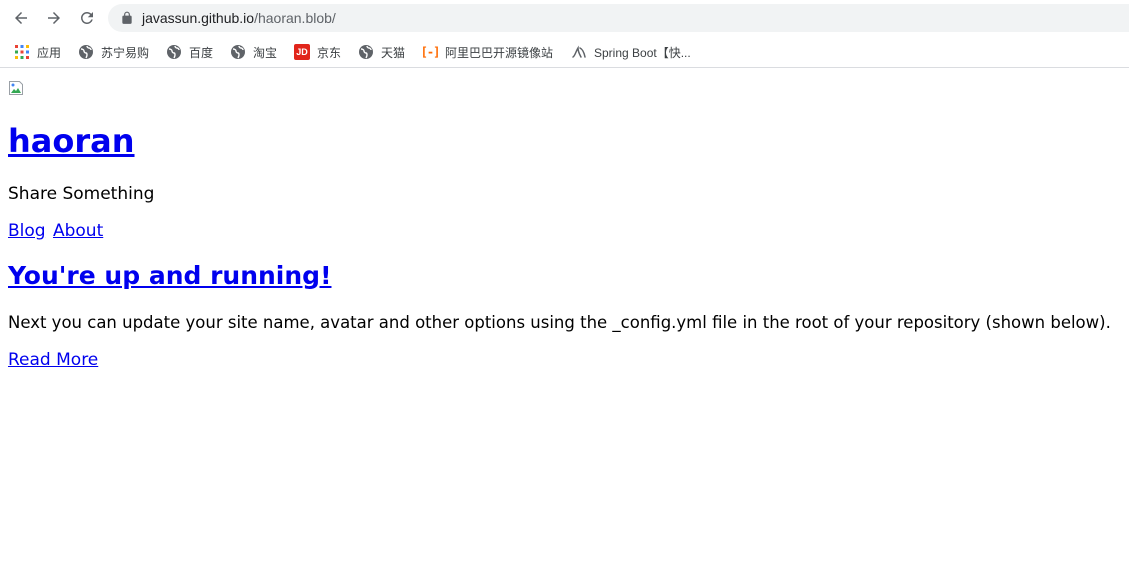 This screenshot has width=1129, height=574. Describe the element at coordinates (198, 18) in the screenshot. I see `url-host: javassun.github.io` at that location.